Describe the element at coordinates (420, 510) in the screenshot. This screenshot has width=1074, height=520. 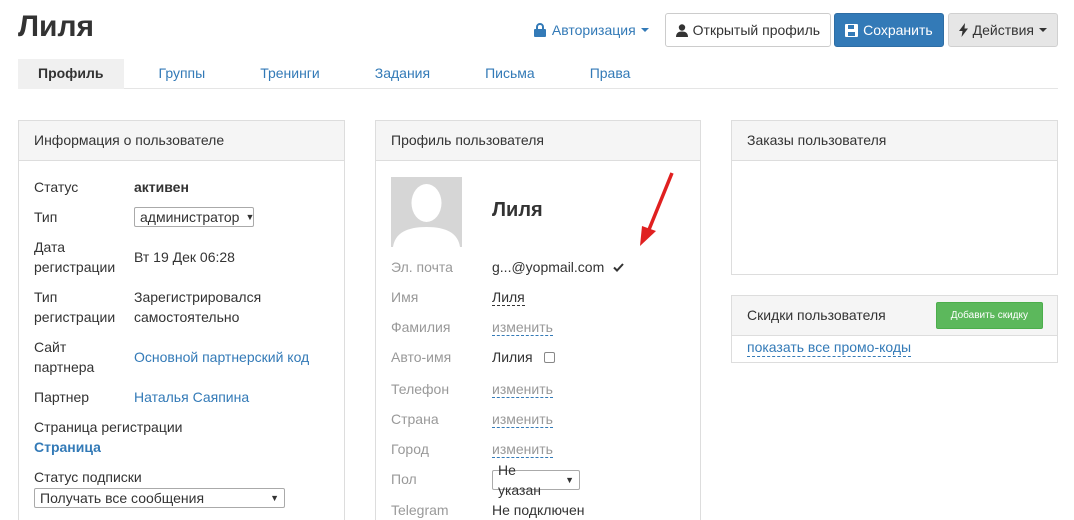
I see `telegram-label: Telegram` at that location.